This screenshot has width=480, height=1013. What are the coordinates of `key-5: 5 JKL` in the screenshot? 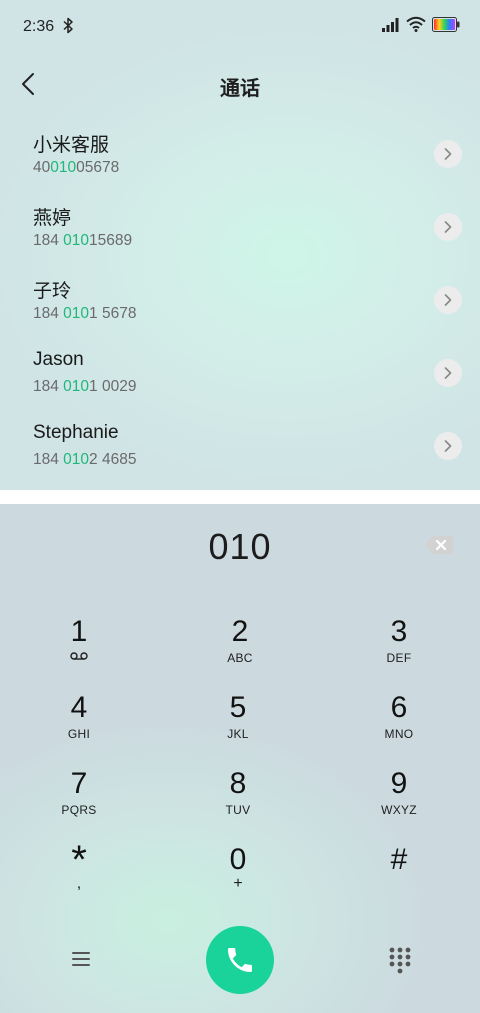 It's located at (238, 723).